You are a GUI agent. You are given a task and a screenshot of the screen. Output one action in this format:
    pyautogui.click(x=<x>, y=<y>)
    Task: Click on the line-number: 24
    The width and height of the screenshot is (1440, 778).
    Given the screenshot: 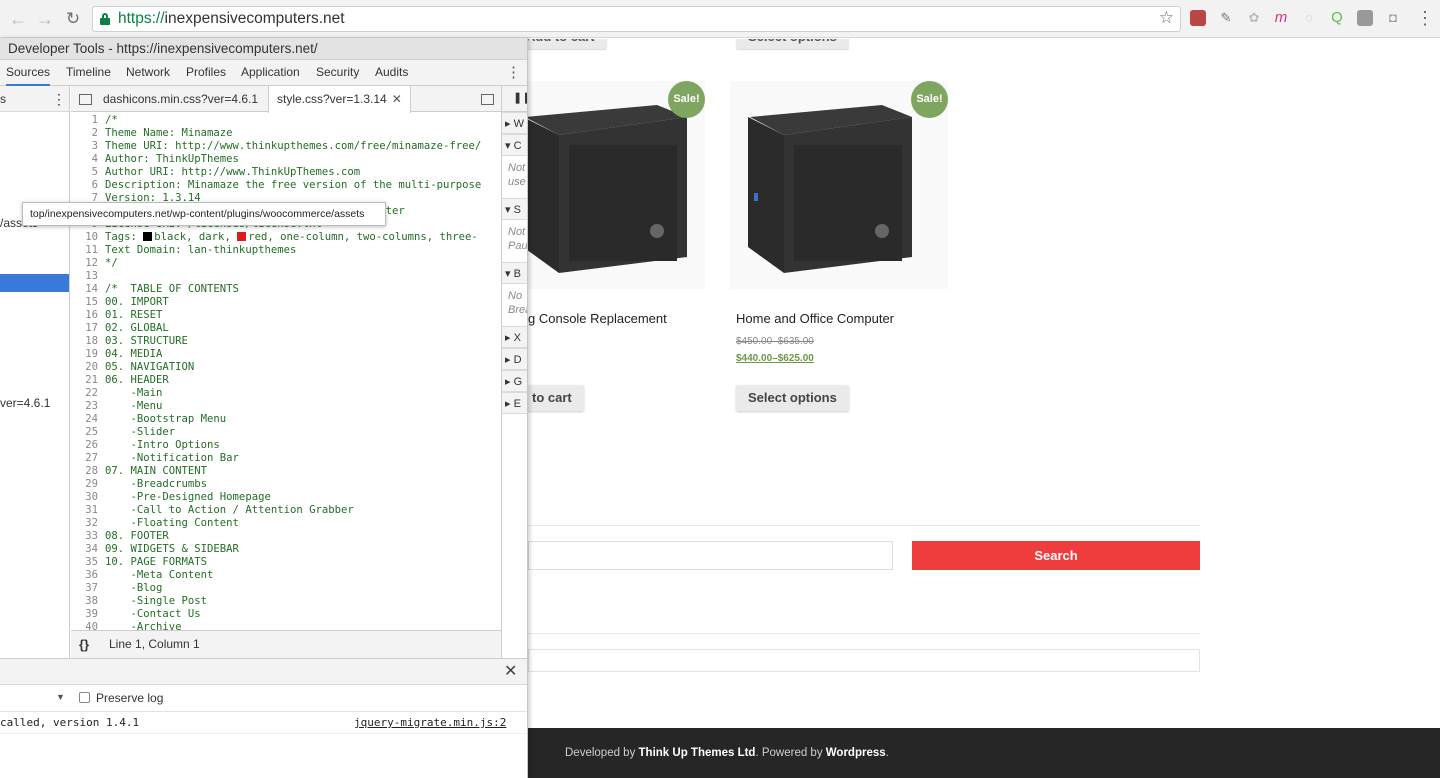 What is the action you would take?
    pyautogui.click(x=88, y=419)
    